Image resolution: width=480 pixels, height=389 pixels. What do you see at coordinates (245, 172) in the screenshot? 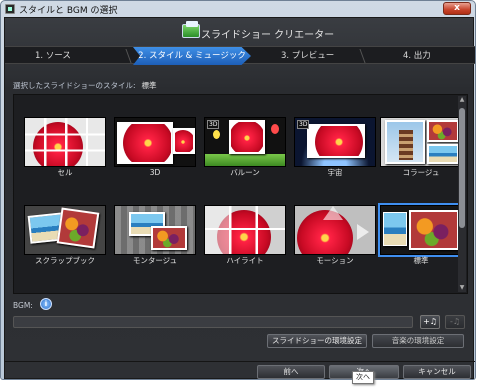
I see `style-name: バルーン` at bounding box center [245, 172].